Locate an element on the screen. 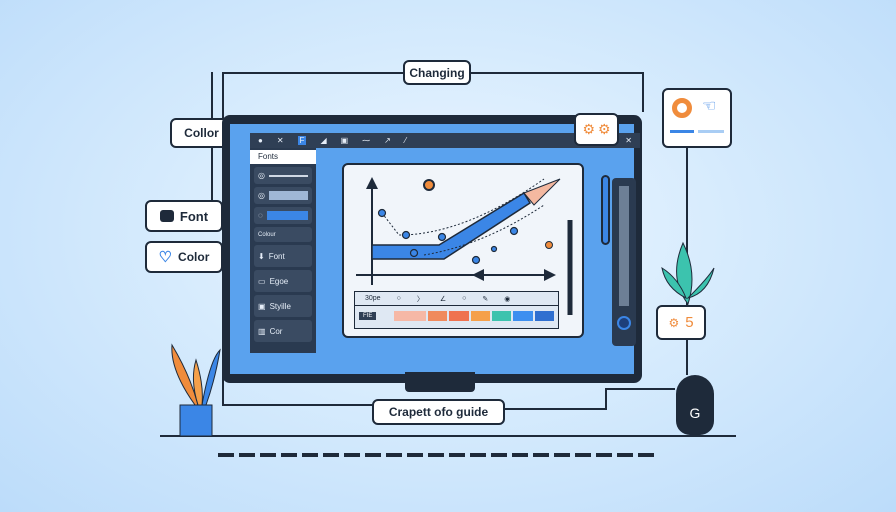 The image size is (896, 512). font-dropdown: ◎ is located at coordinates (283, 195).